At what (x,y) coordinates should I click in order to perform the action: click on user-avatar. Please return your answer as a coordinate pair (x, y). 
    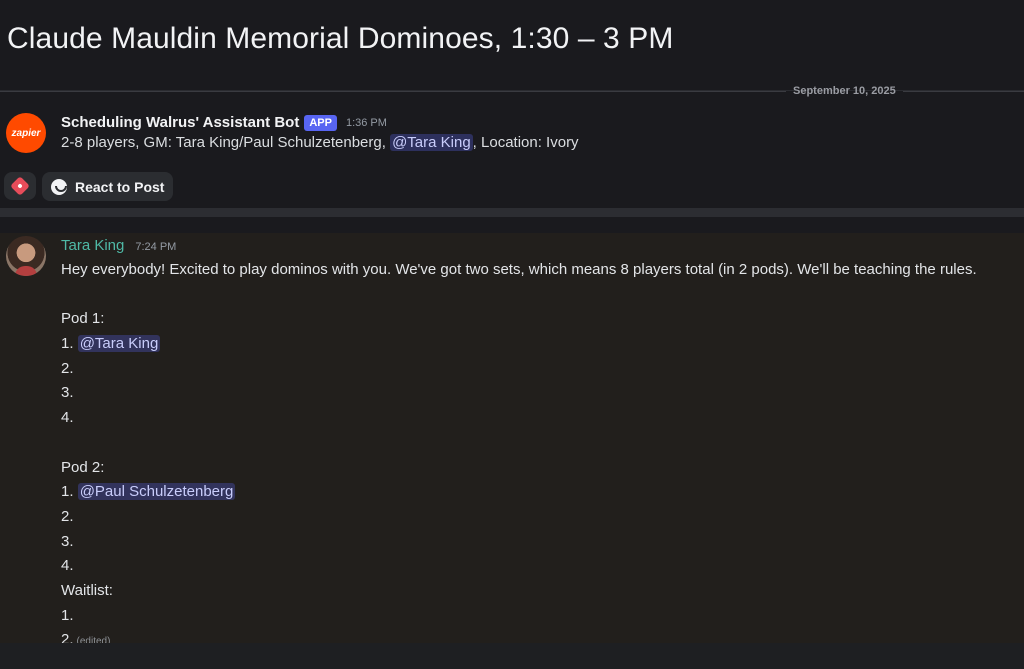
    Looking at the image, I should click on (26, 256).